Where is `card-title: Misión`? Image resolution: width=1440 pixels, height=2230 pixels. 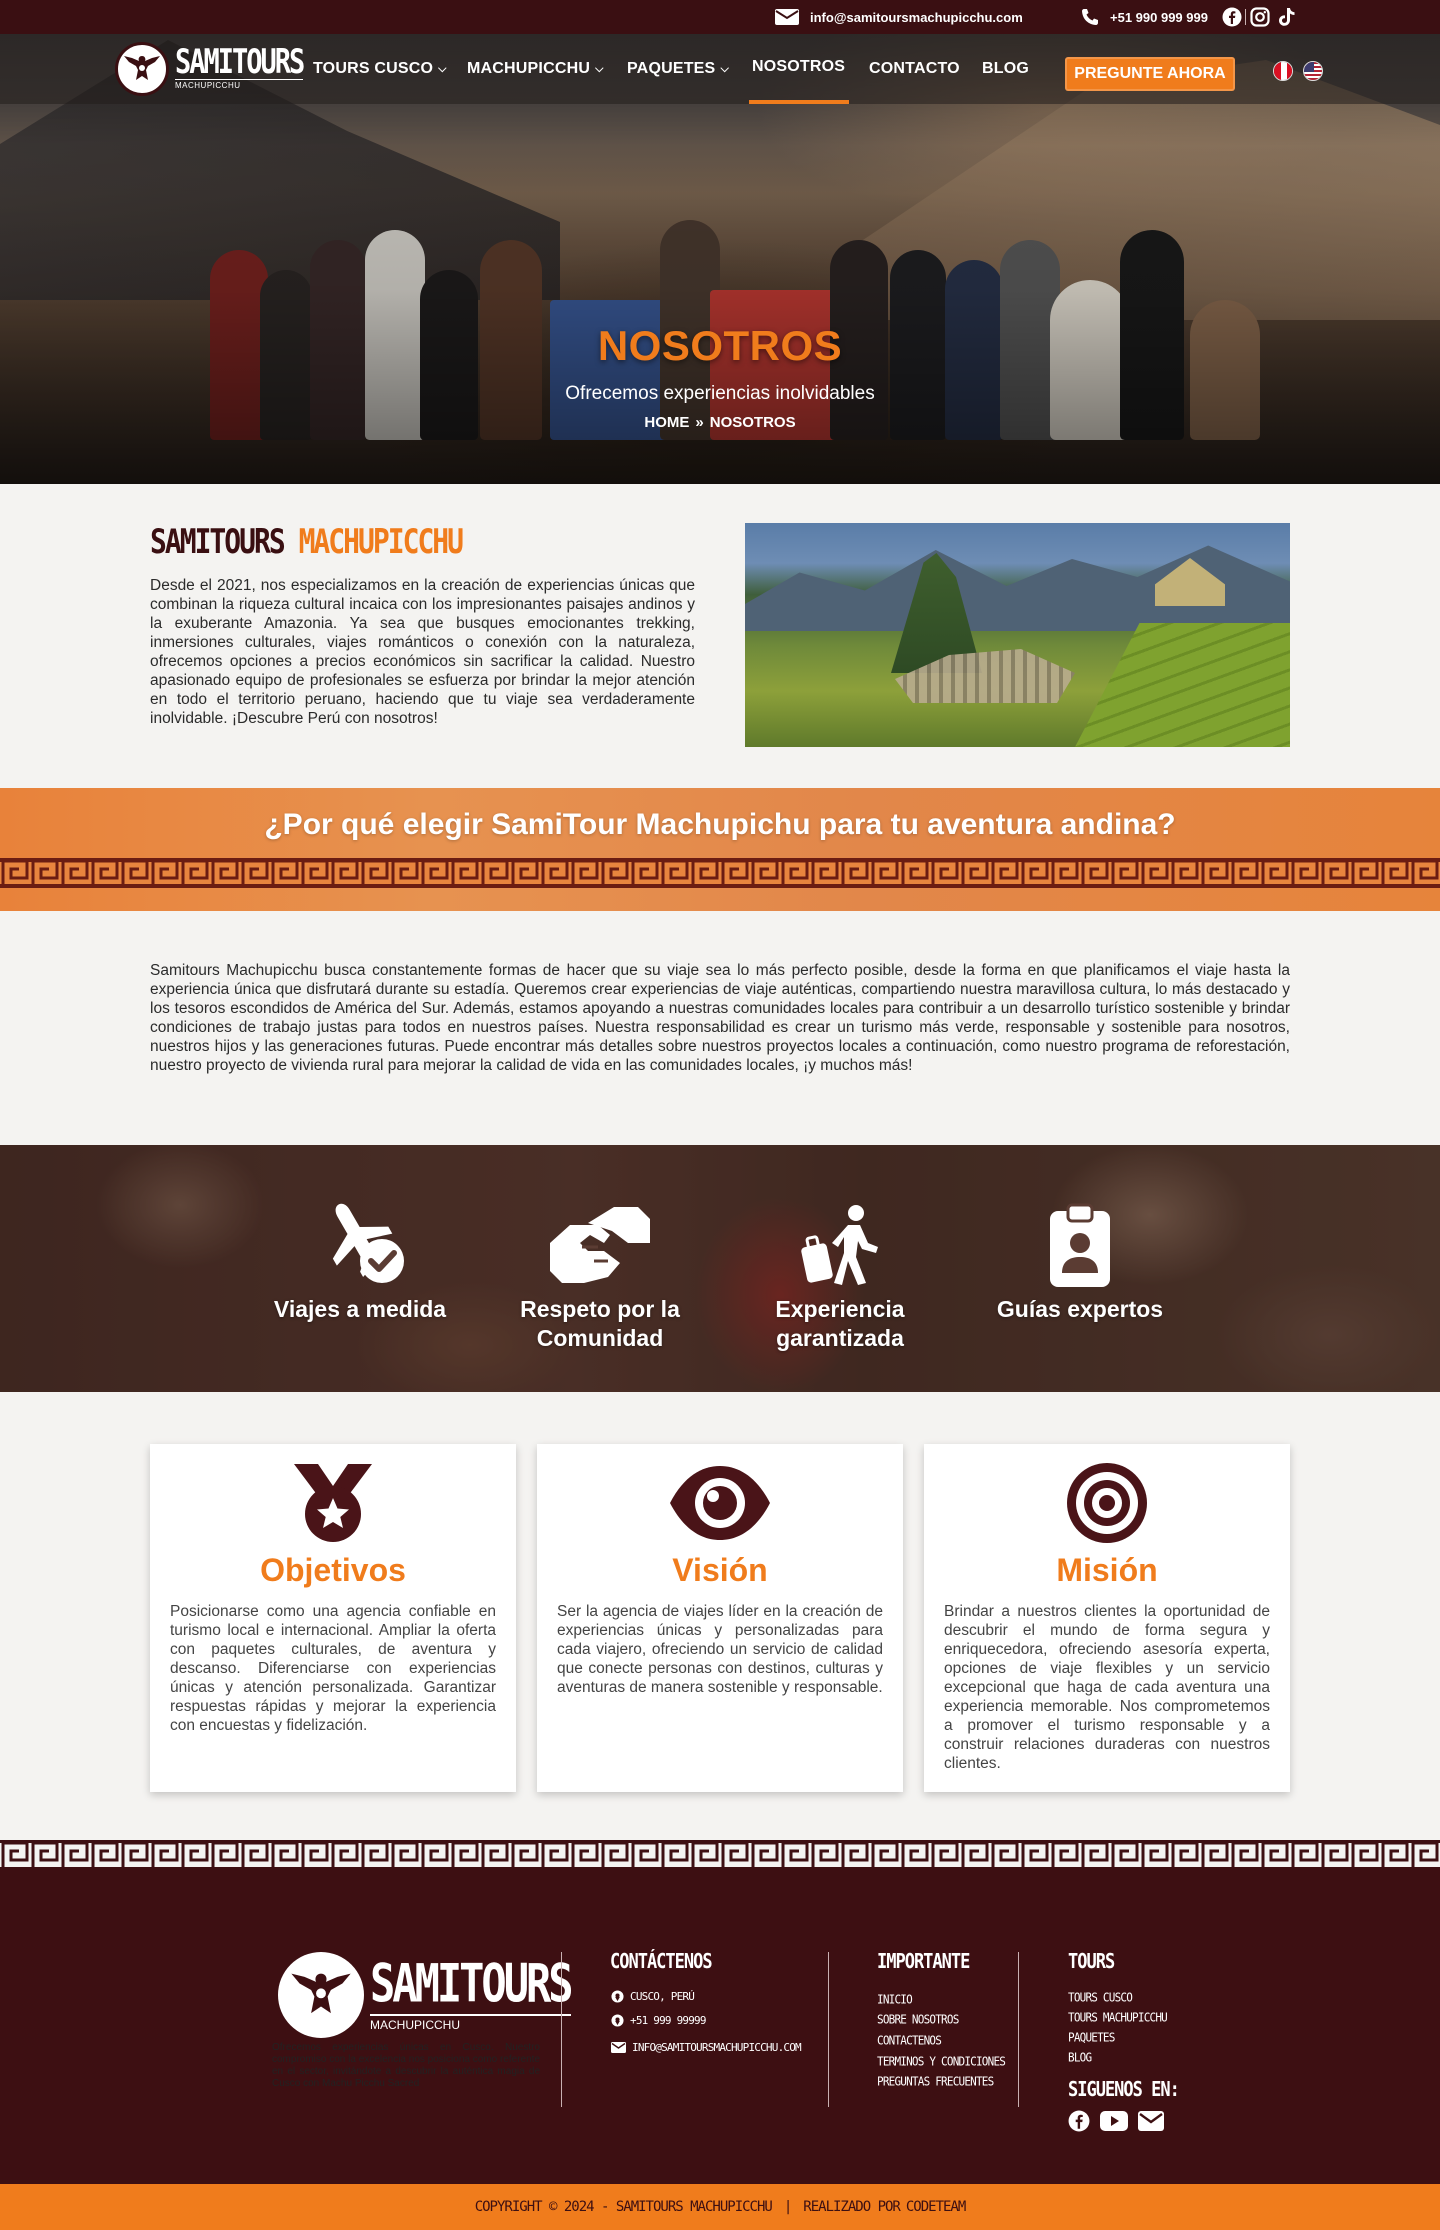
card-title: Misión is located at coordinates (1107, 1570).